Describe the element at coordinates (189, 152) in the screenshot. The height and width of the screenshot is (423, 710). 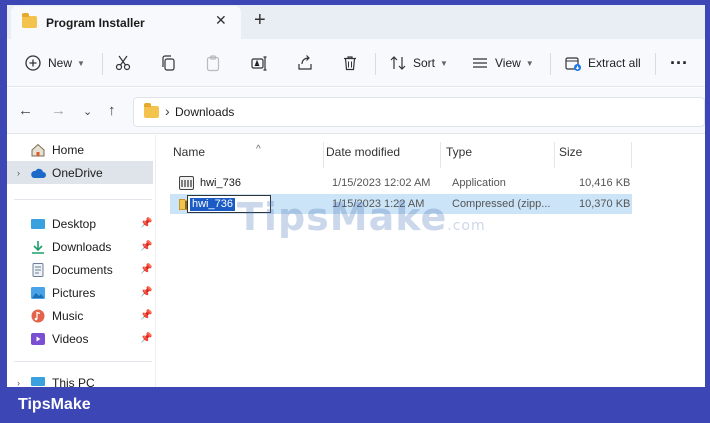
I see `column-label: Name` at that location.